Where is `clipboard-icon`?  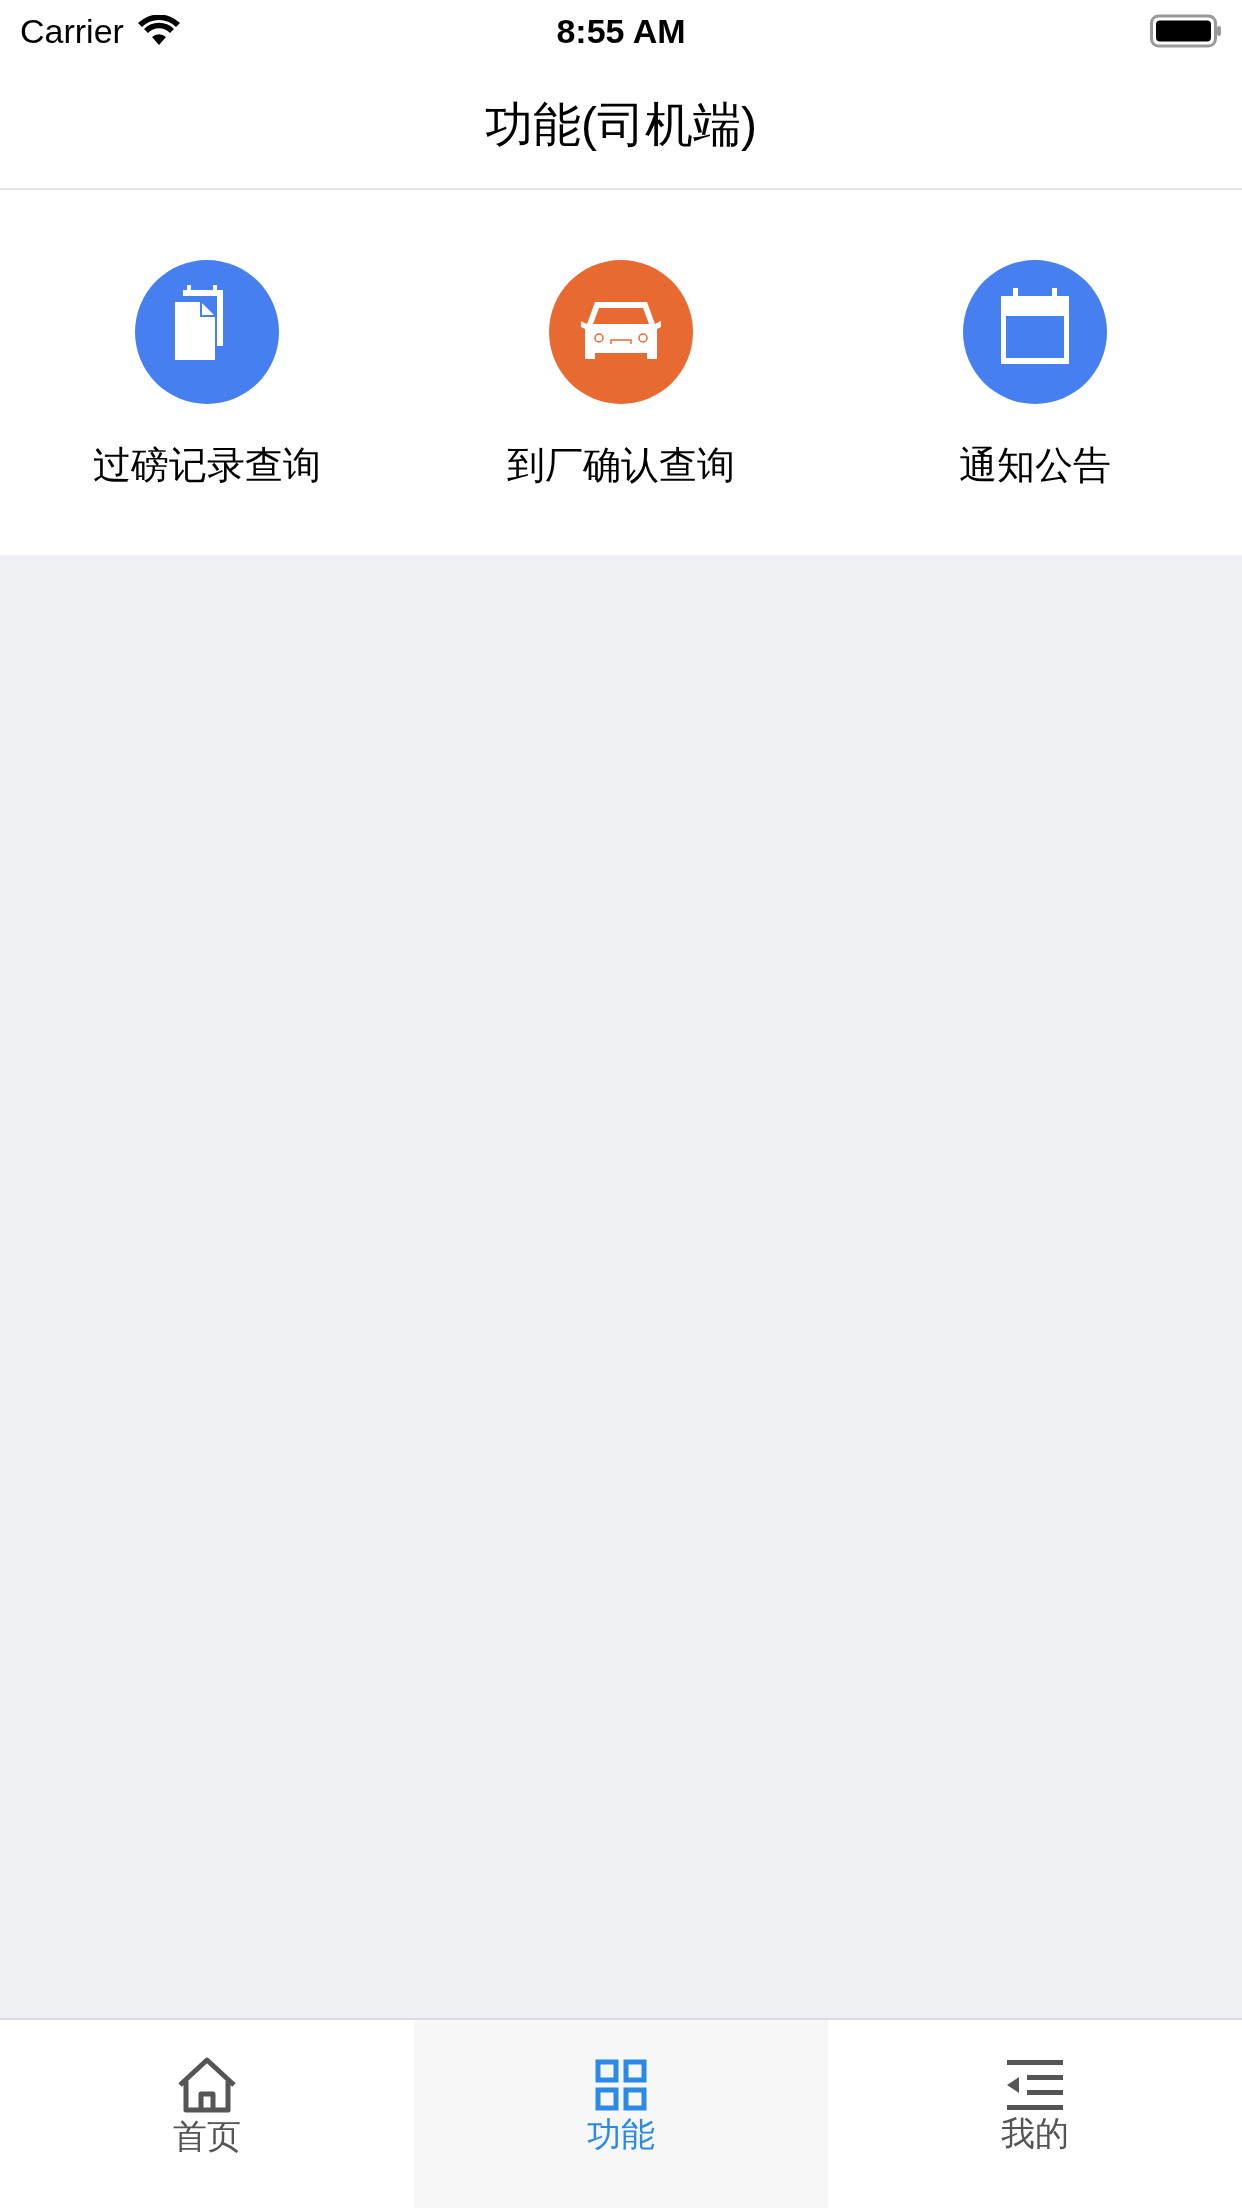 clipboard-icon is located at coordinates (207, 332).